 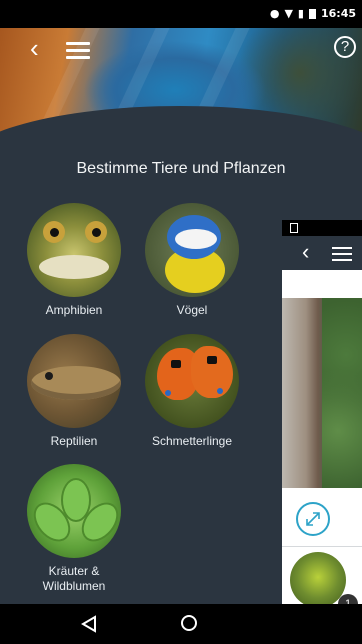 What do you see at coordinates (288, 13) in the screenshot?
I see `wifi-icon: ▼` at bounding box center [288, 13].